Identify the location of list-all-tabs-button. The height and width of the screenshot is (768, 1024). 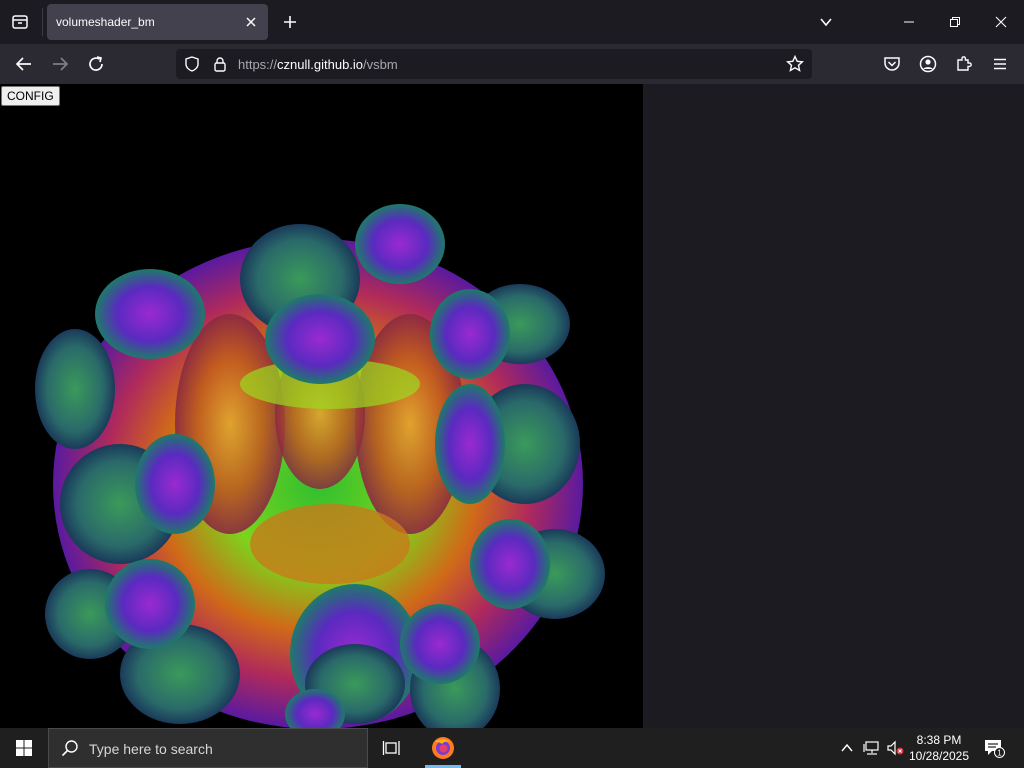
(826, 22).